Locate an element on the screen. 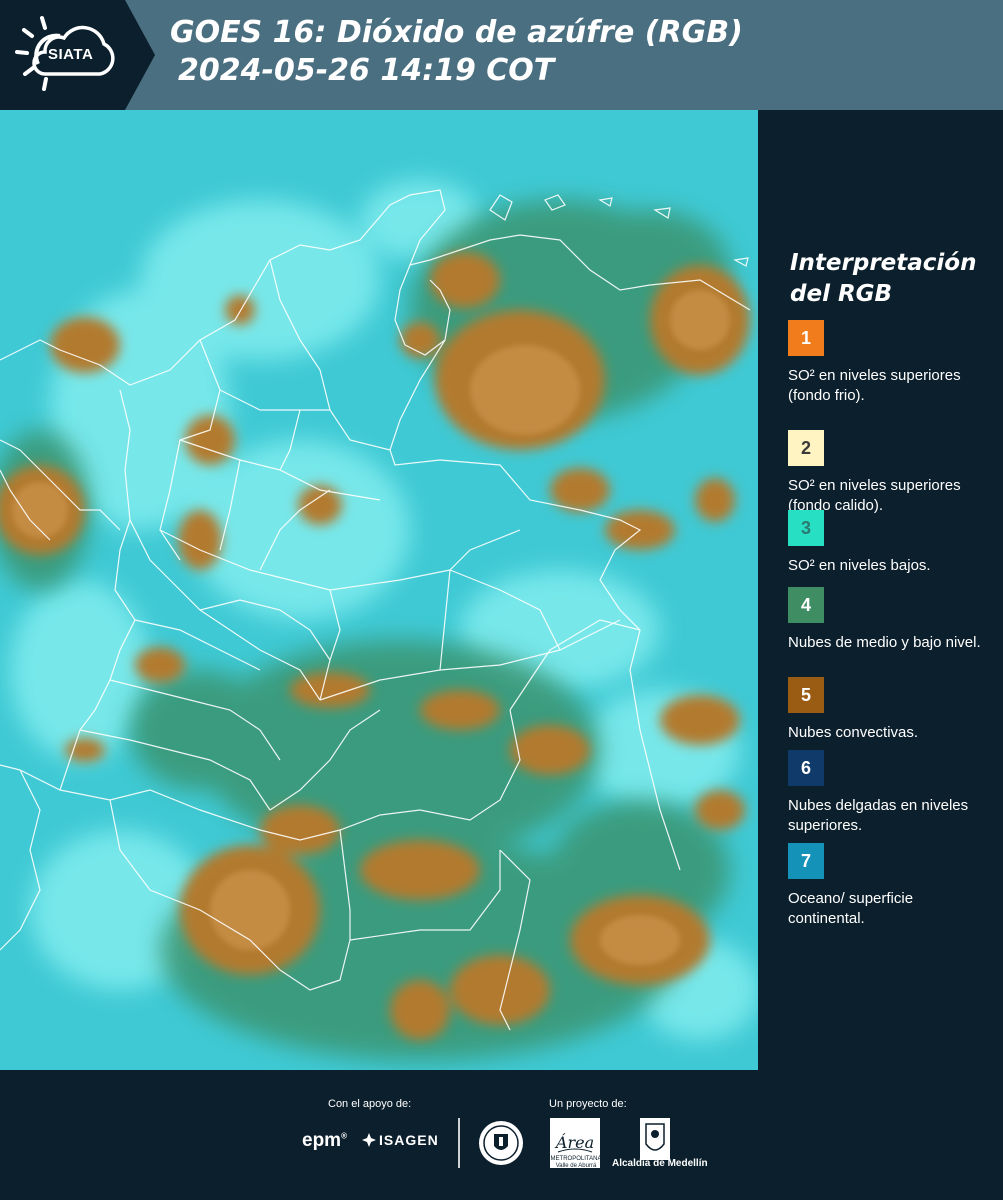 Image resolution: width=1003 pixels, height=1200 pixels. legend-title-line1: Interpretación is located at coordinates (883, 263).